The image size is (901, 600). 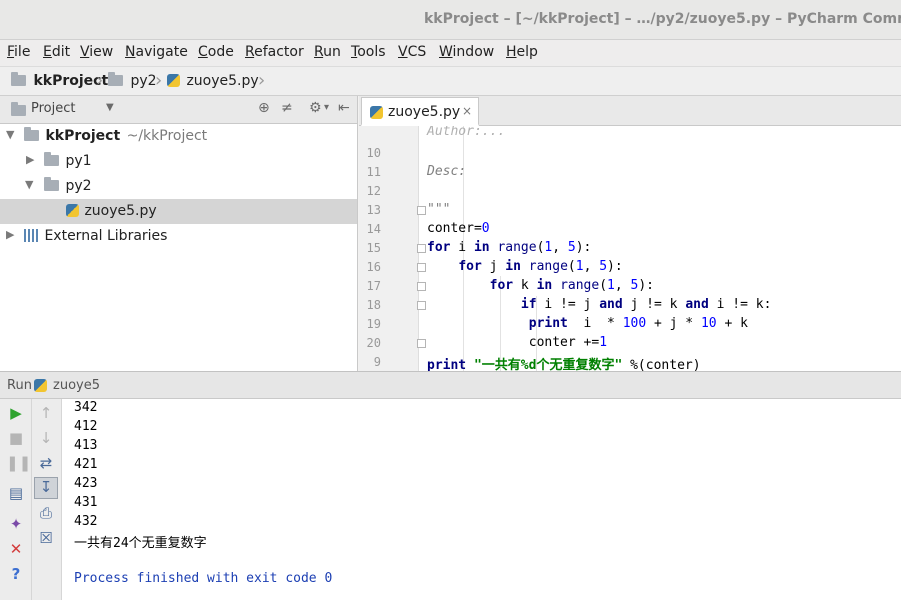 I want to click on tree-item-label: External Libraries, so click(x=106, y=236).